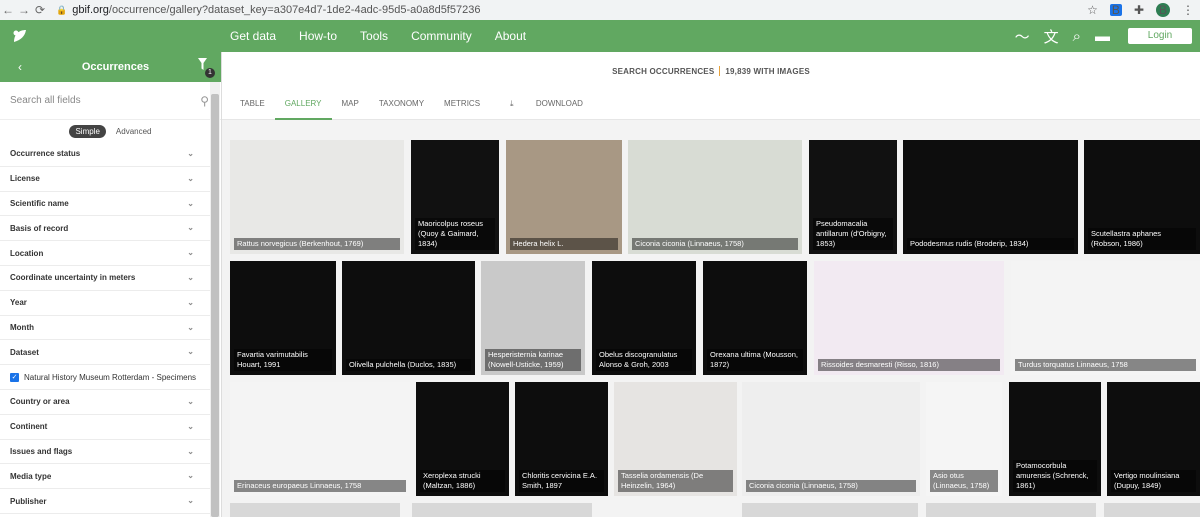  Describe the element at coordinates (22, 327) in the screenshot. I see `filter-label: Month` at that location.